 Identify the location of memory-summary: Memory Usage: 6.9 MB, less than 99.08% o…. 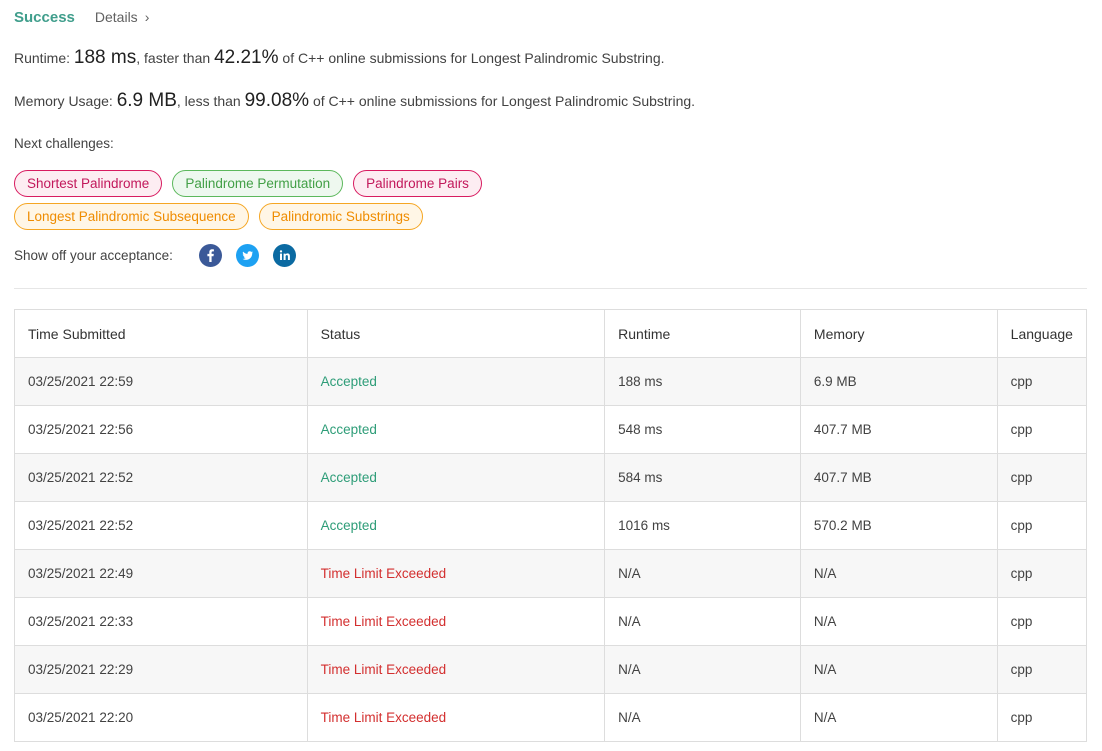
(354, 101).